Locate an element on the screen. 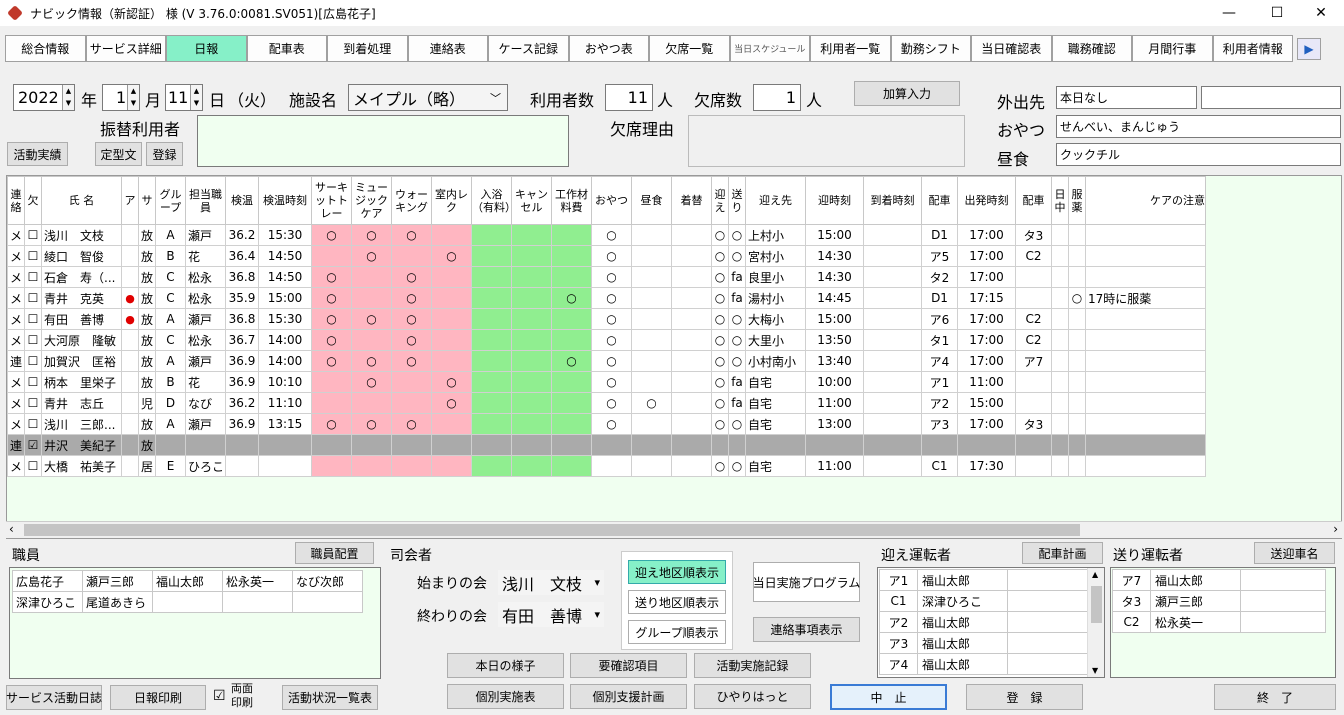 The width and height of the screenshot is (1344, 715). grid-header: ケアの注意 is located at coordinates (1145, 200).